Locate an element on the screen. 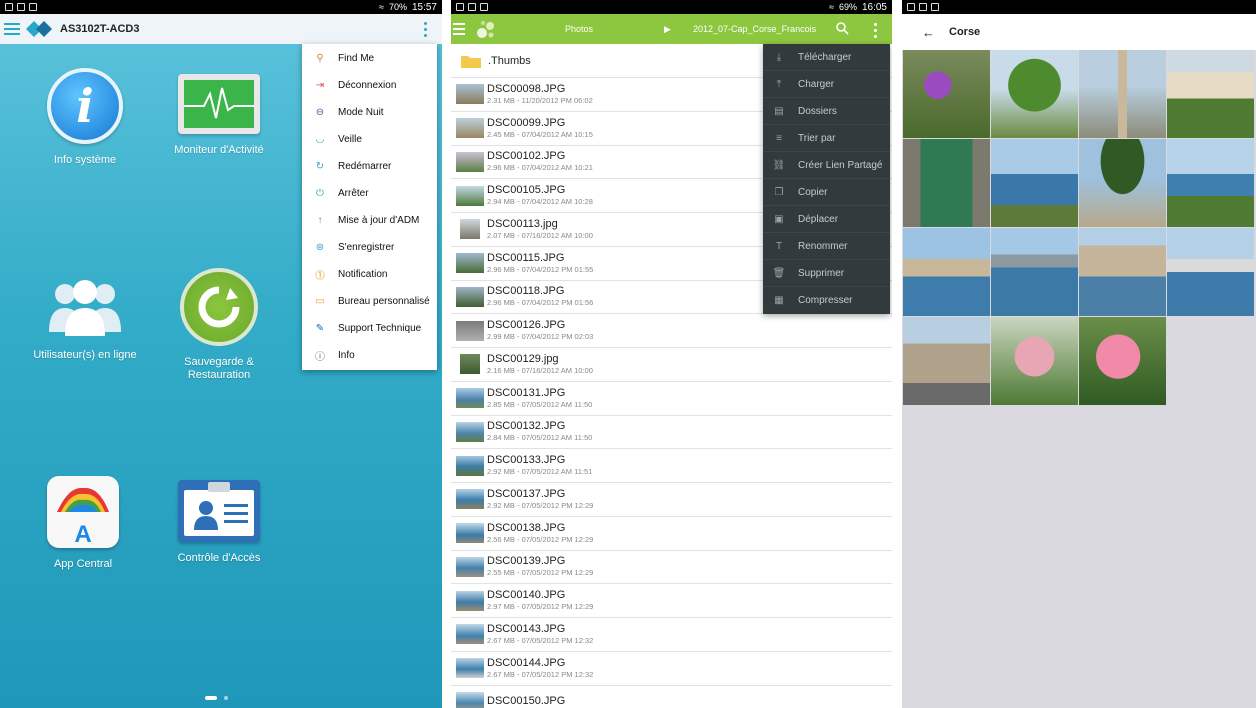  action-label: Compresser is located at coordinates (825, 300).